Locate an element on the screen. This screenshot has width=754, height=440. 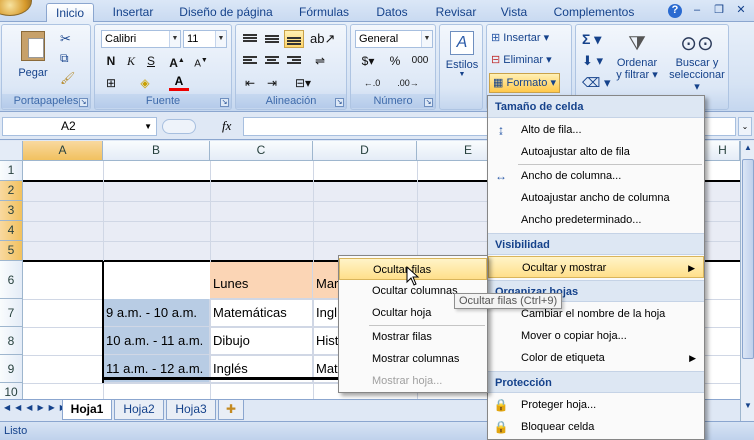
format-cells-button: ▦ Formato ▾ is located at coordinates (525, 83).